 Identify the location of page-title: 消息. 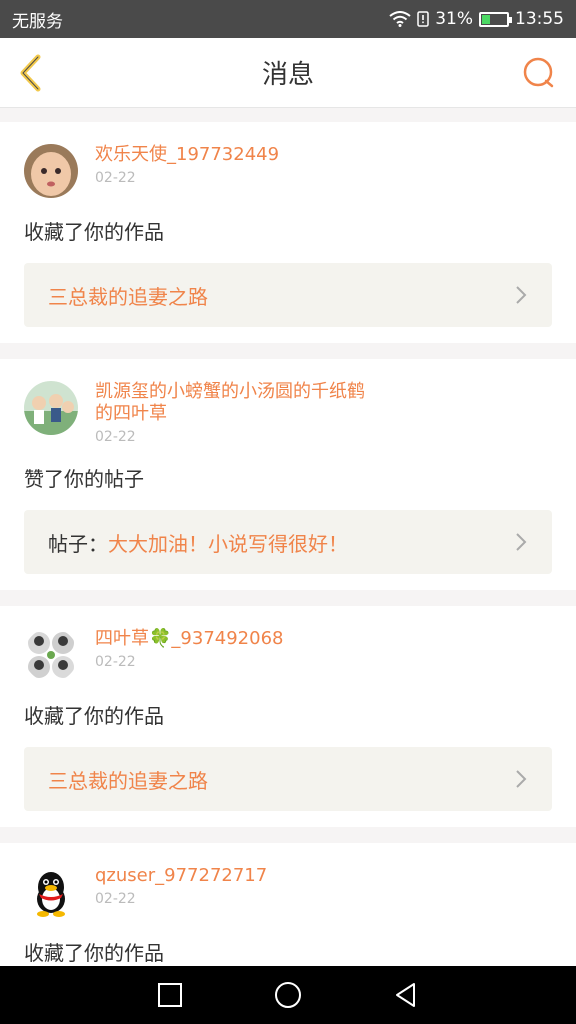
(287, 75).